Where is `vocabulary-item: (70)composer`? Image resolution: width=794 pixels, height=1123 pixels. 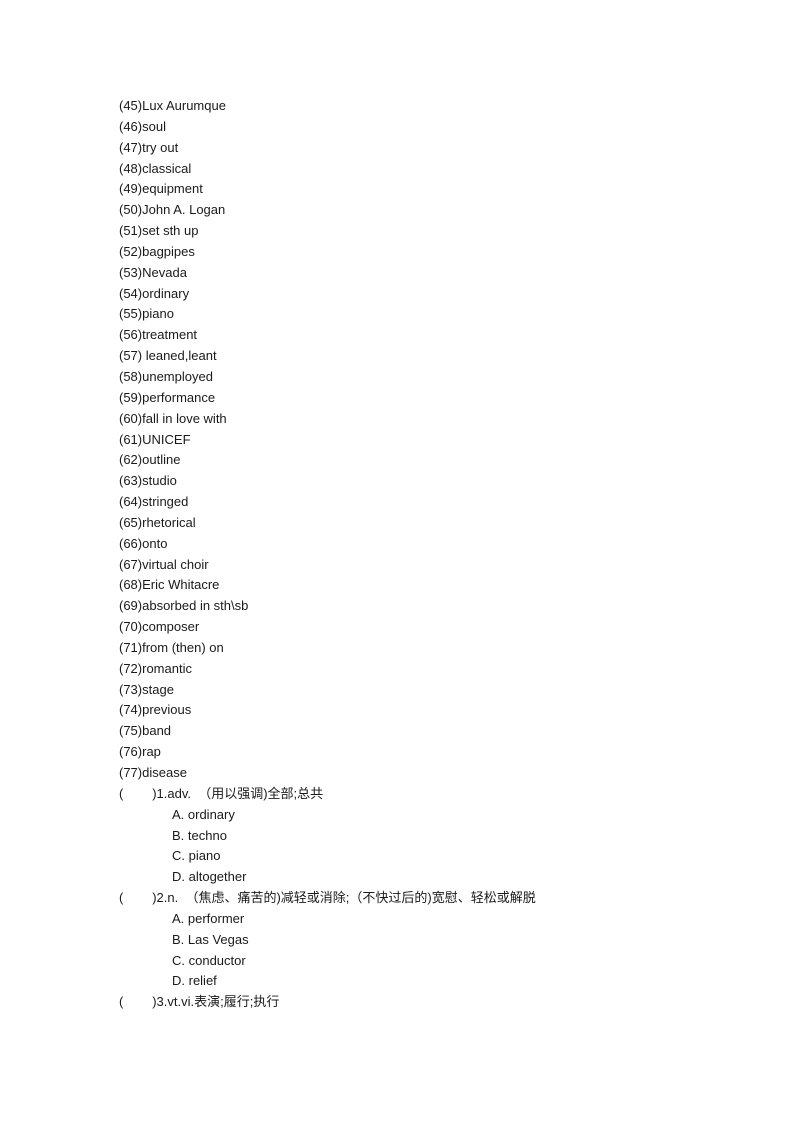 vocabulary-item: (70)composer is located at coordinates (159, 627).